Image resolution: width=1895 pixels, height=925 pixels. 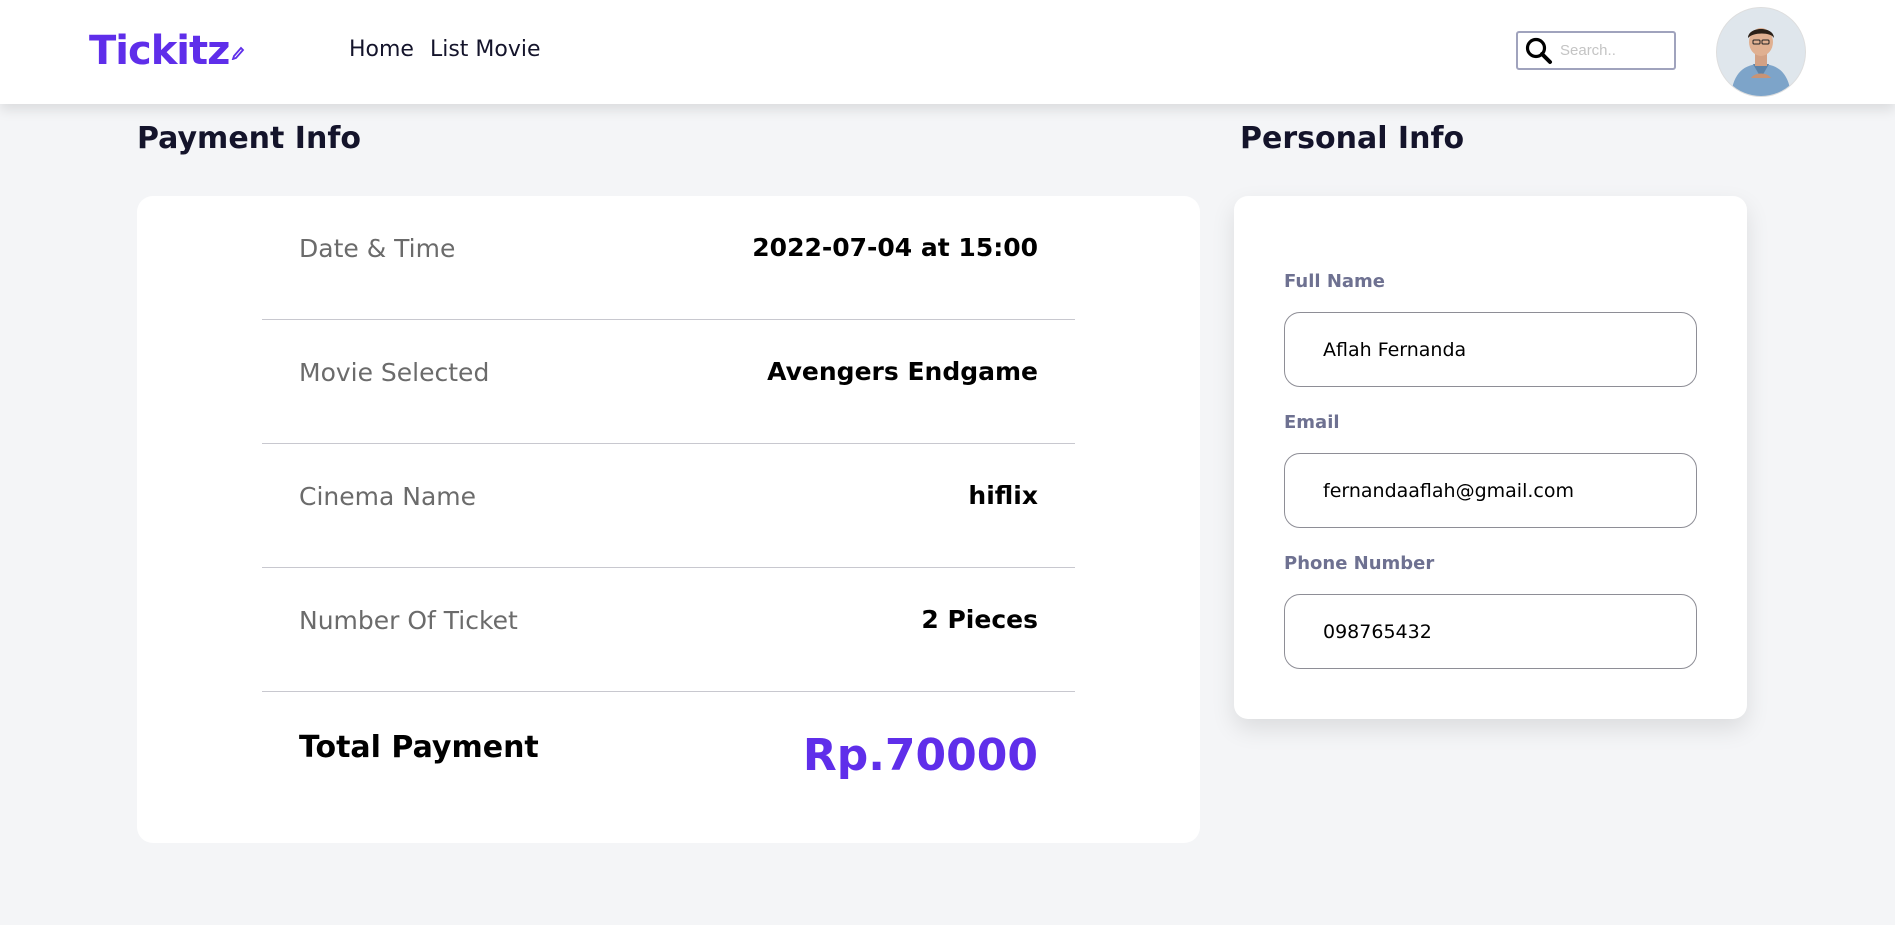 I want to click on avatar-photo, so click(x=1761, y=52).